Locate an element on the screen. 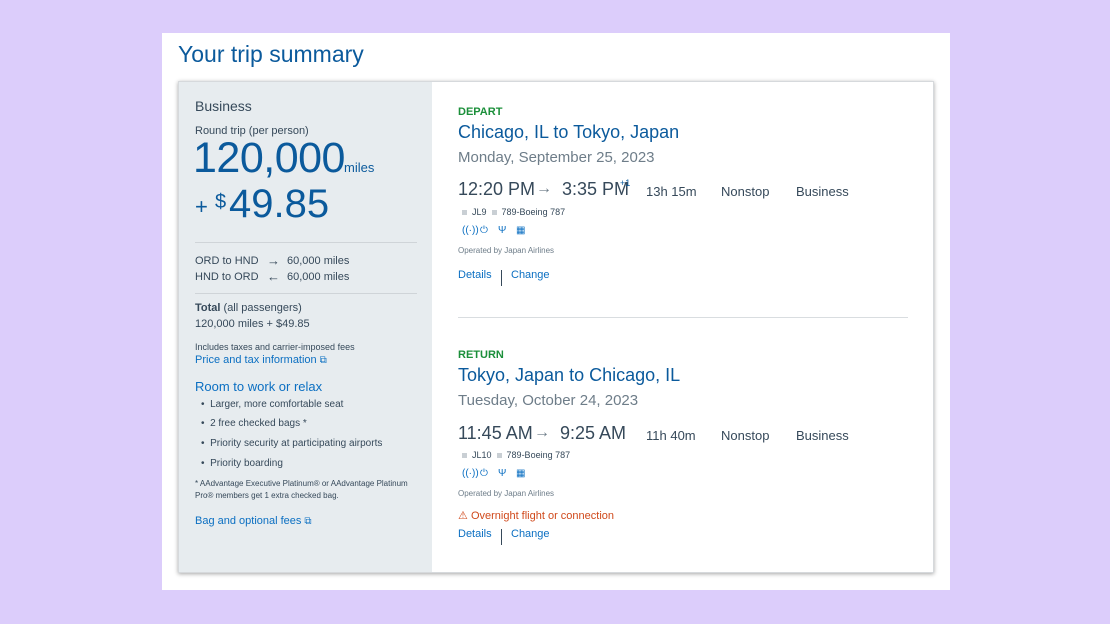 The height and width of the screenshot is (624, 1110). overnight-warning: ⚠ Overnight flight or connection is located at coordinates (536, 515).